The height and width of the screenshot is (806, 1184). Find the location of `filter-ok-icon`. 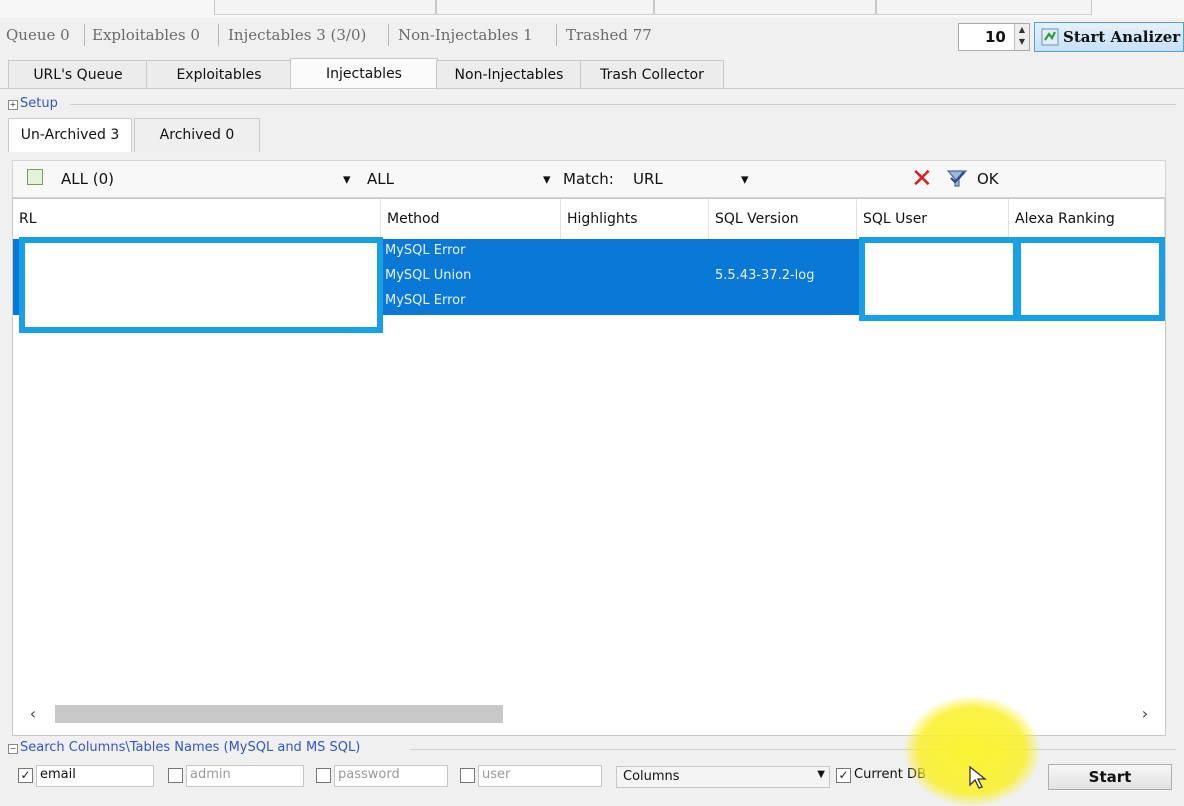

filter-ok-icon is located at coordinates (957, 178).